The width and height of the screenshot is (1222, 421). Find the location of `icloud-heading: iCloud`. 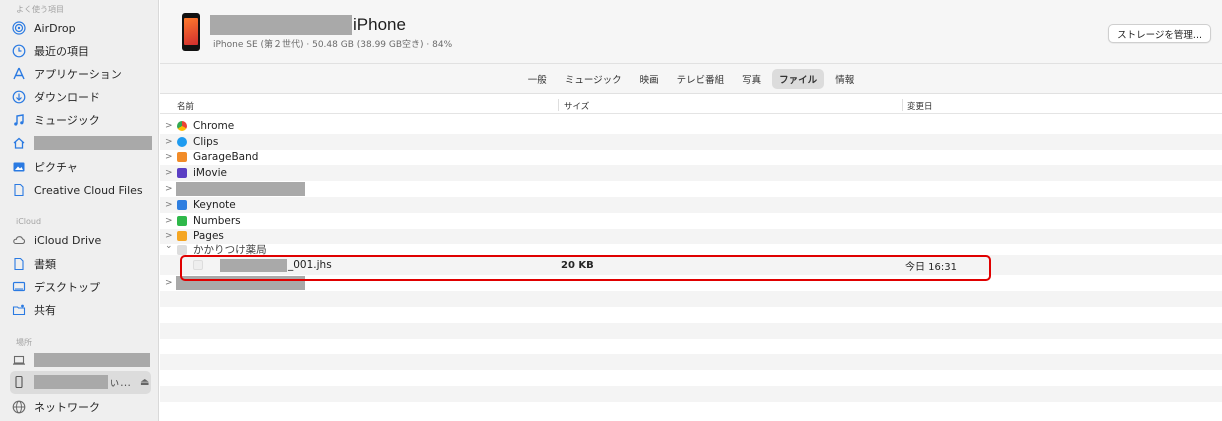

icloud-heading: iCloud is located at coordinates (29, 221).